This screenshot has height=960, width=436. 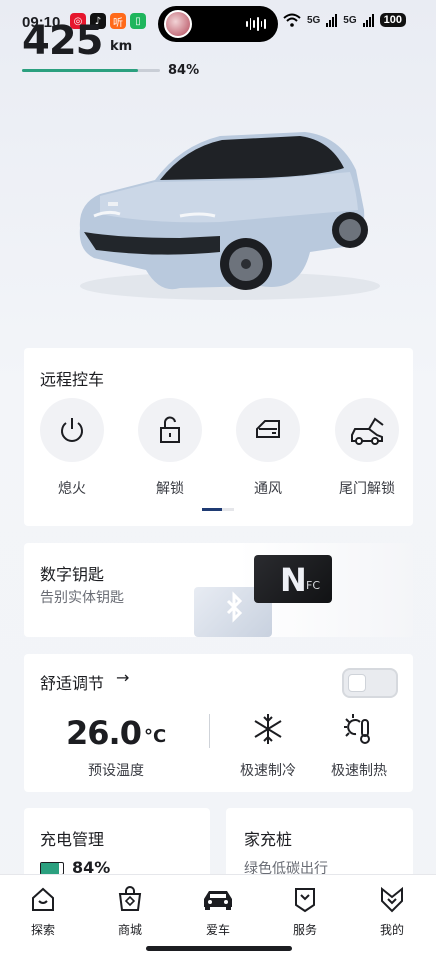 What do you see at coordinates (80, 70) in the screenshot?
I see `battery-progress-fill` at bounding box center [80, 70].